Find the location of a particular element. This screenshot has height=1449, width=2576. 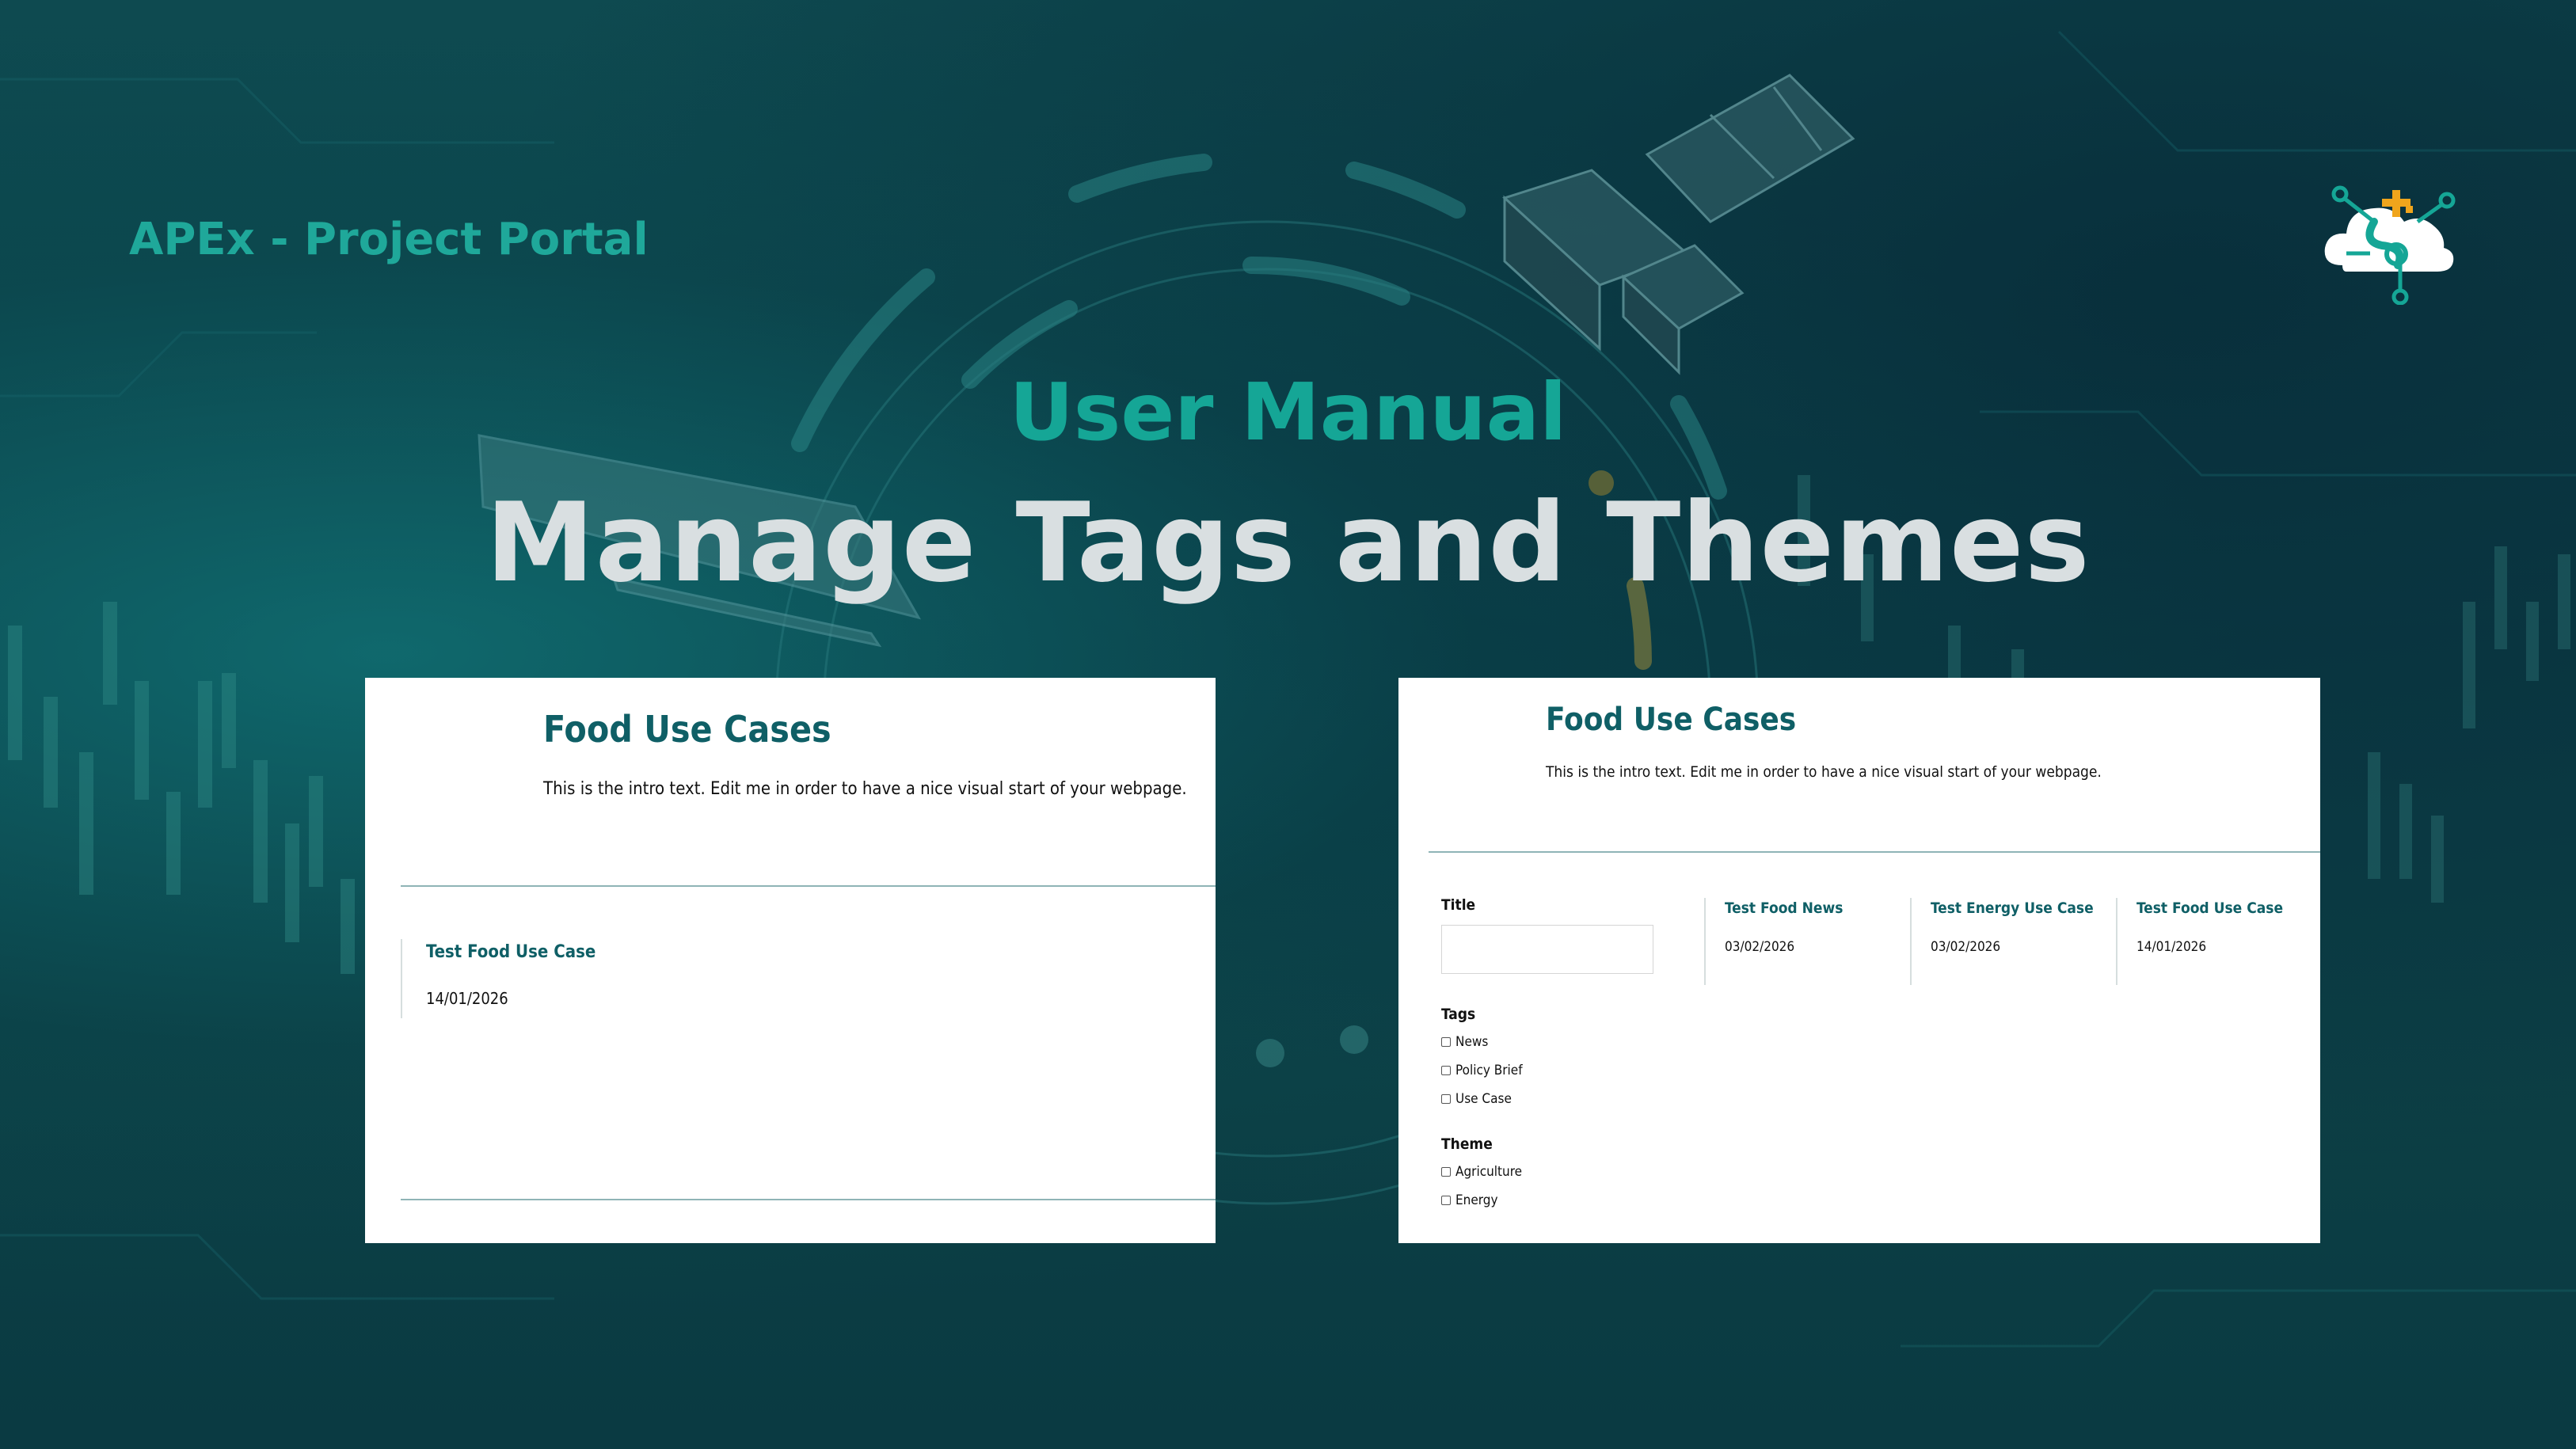

list-item-title: Test Food Use Case is located at coordinates (510, 952).